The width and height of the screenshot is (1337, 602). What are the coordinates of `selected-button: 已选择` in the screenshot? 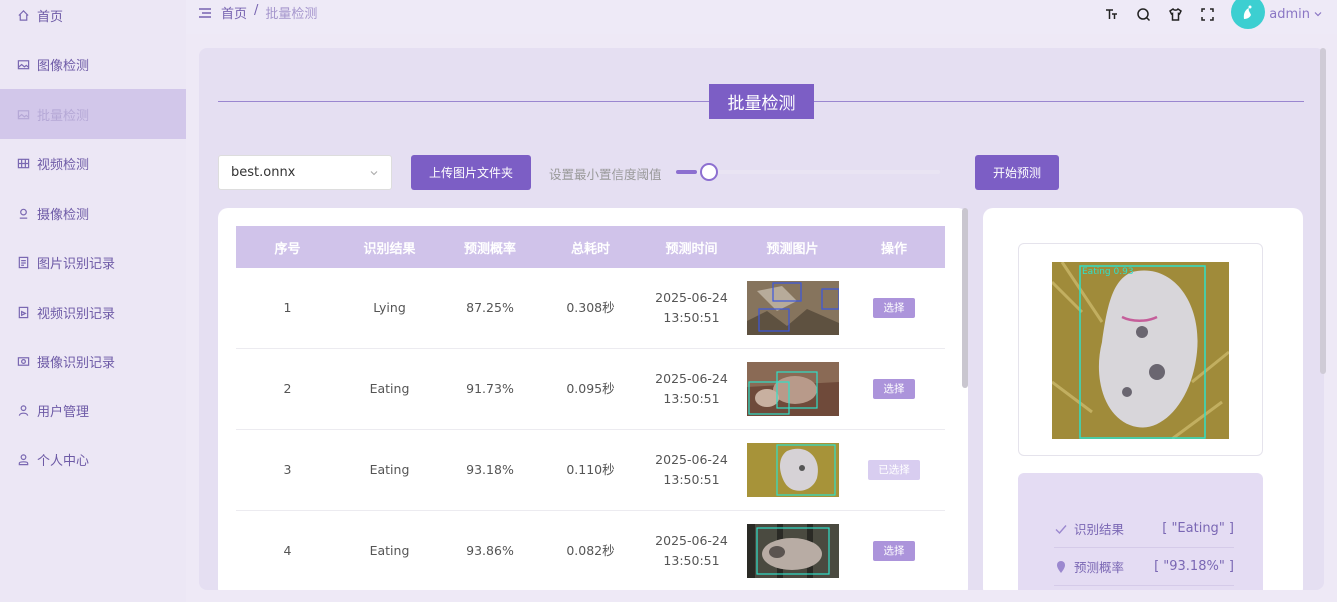 It's located at (894, 470).